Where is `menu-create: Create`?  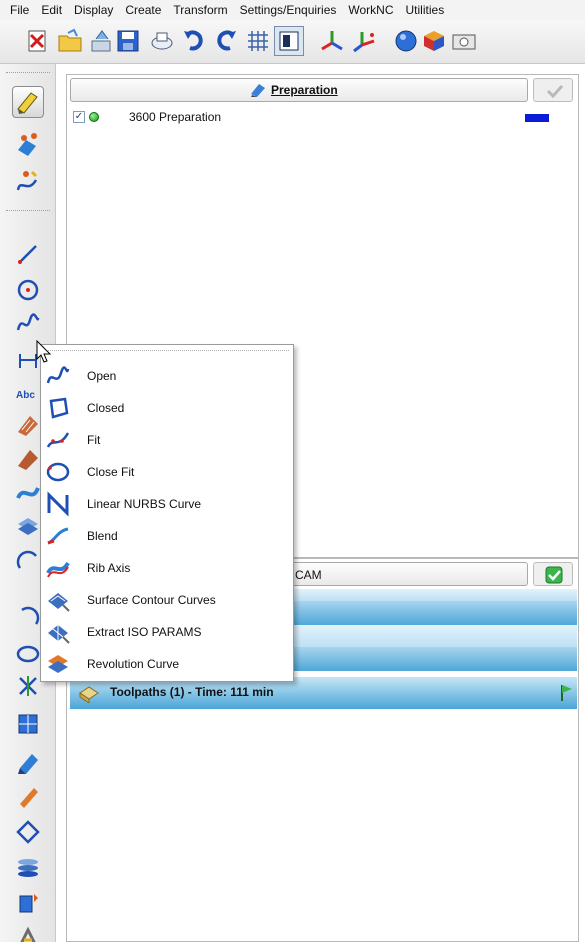
menu-create: Create is located at coordinates (143, 10).